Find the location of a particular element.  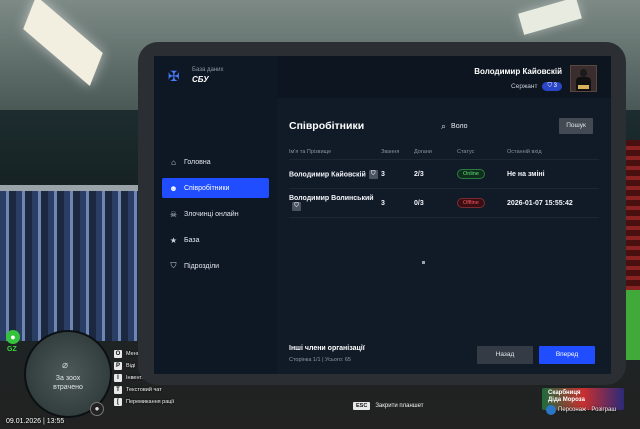

column-header: Звання is located at coordinates (397, 152).